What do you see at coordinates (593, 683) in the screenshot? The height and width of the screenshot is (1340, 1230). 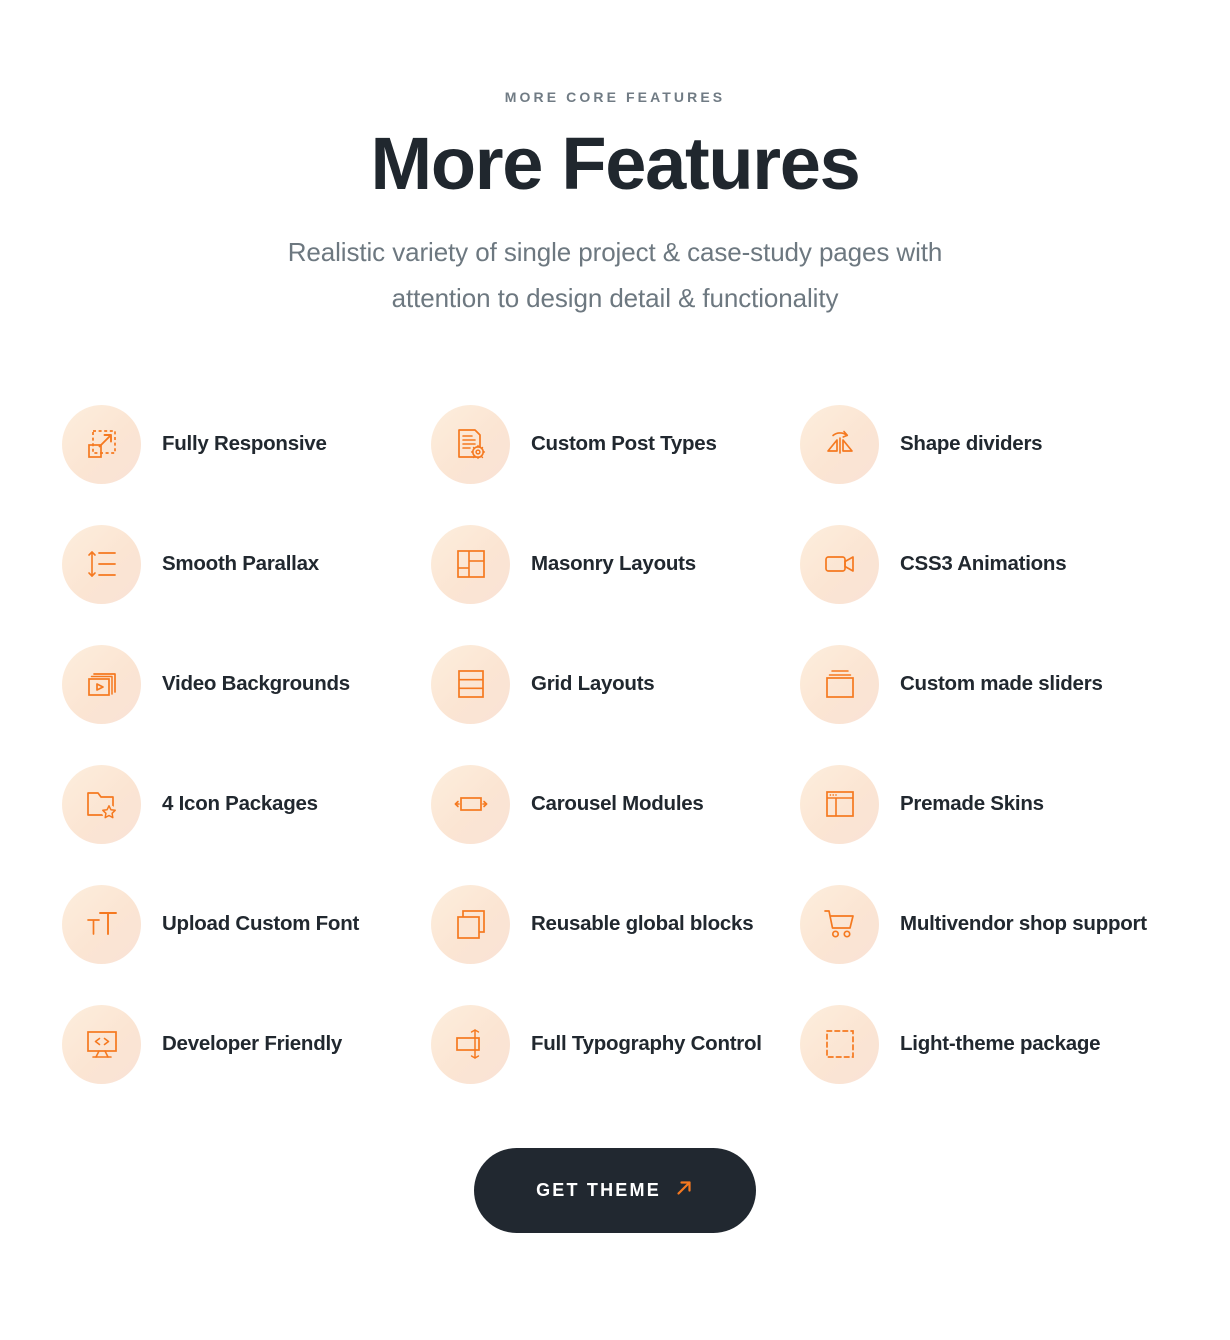 I see `feature-label: Grid Layouts` at bounding box center [593, 683].